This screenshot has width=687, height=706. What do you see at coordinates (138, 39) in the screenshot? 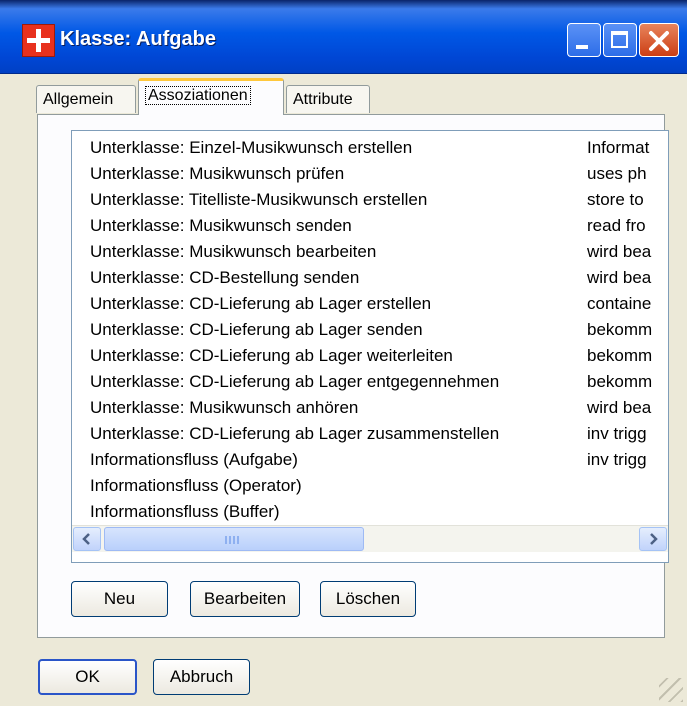
I see `window-title: Klasse: Aufgabe` at bounding box center [138, 39].